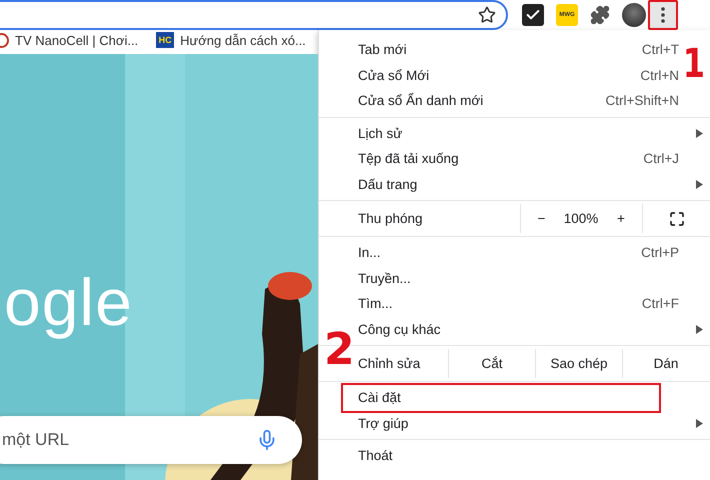  I want to click on menu-item: Tìm... Ctrl+F, so click(500, 303).